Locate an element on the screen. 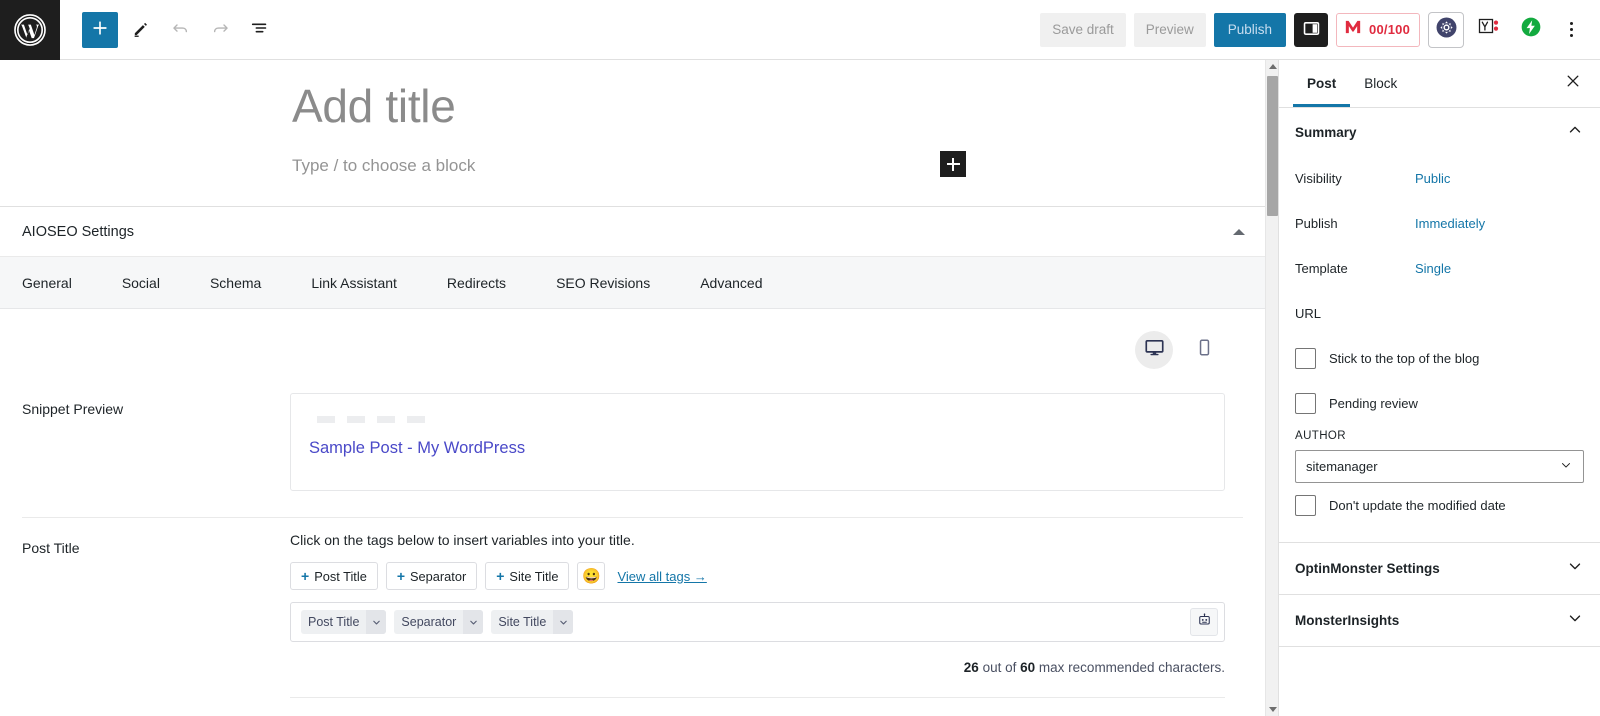 The image size is (1600, 716). ai-title-generator-button is located at coordinates (1204, 622).